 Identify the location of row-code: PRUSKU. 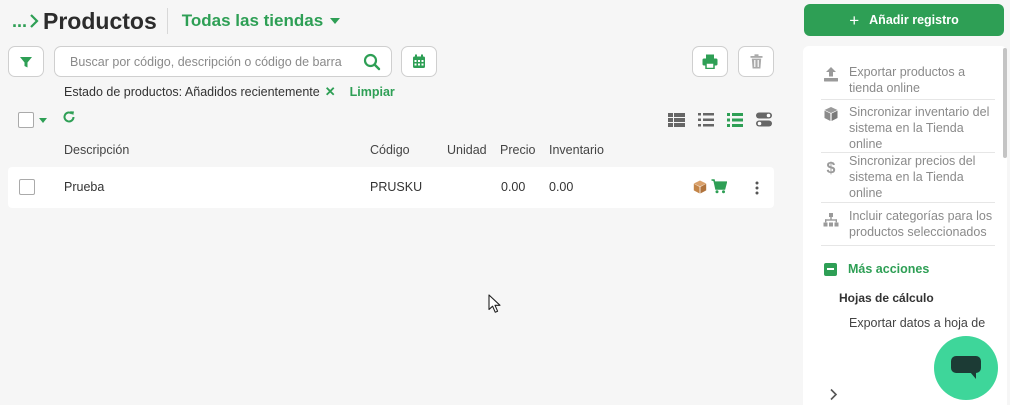
(396, 187).